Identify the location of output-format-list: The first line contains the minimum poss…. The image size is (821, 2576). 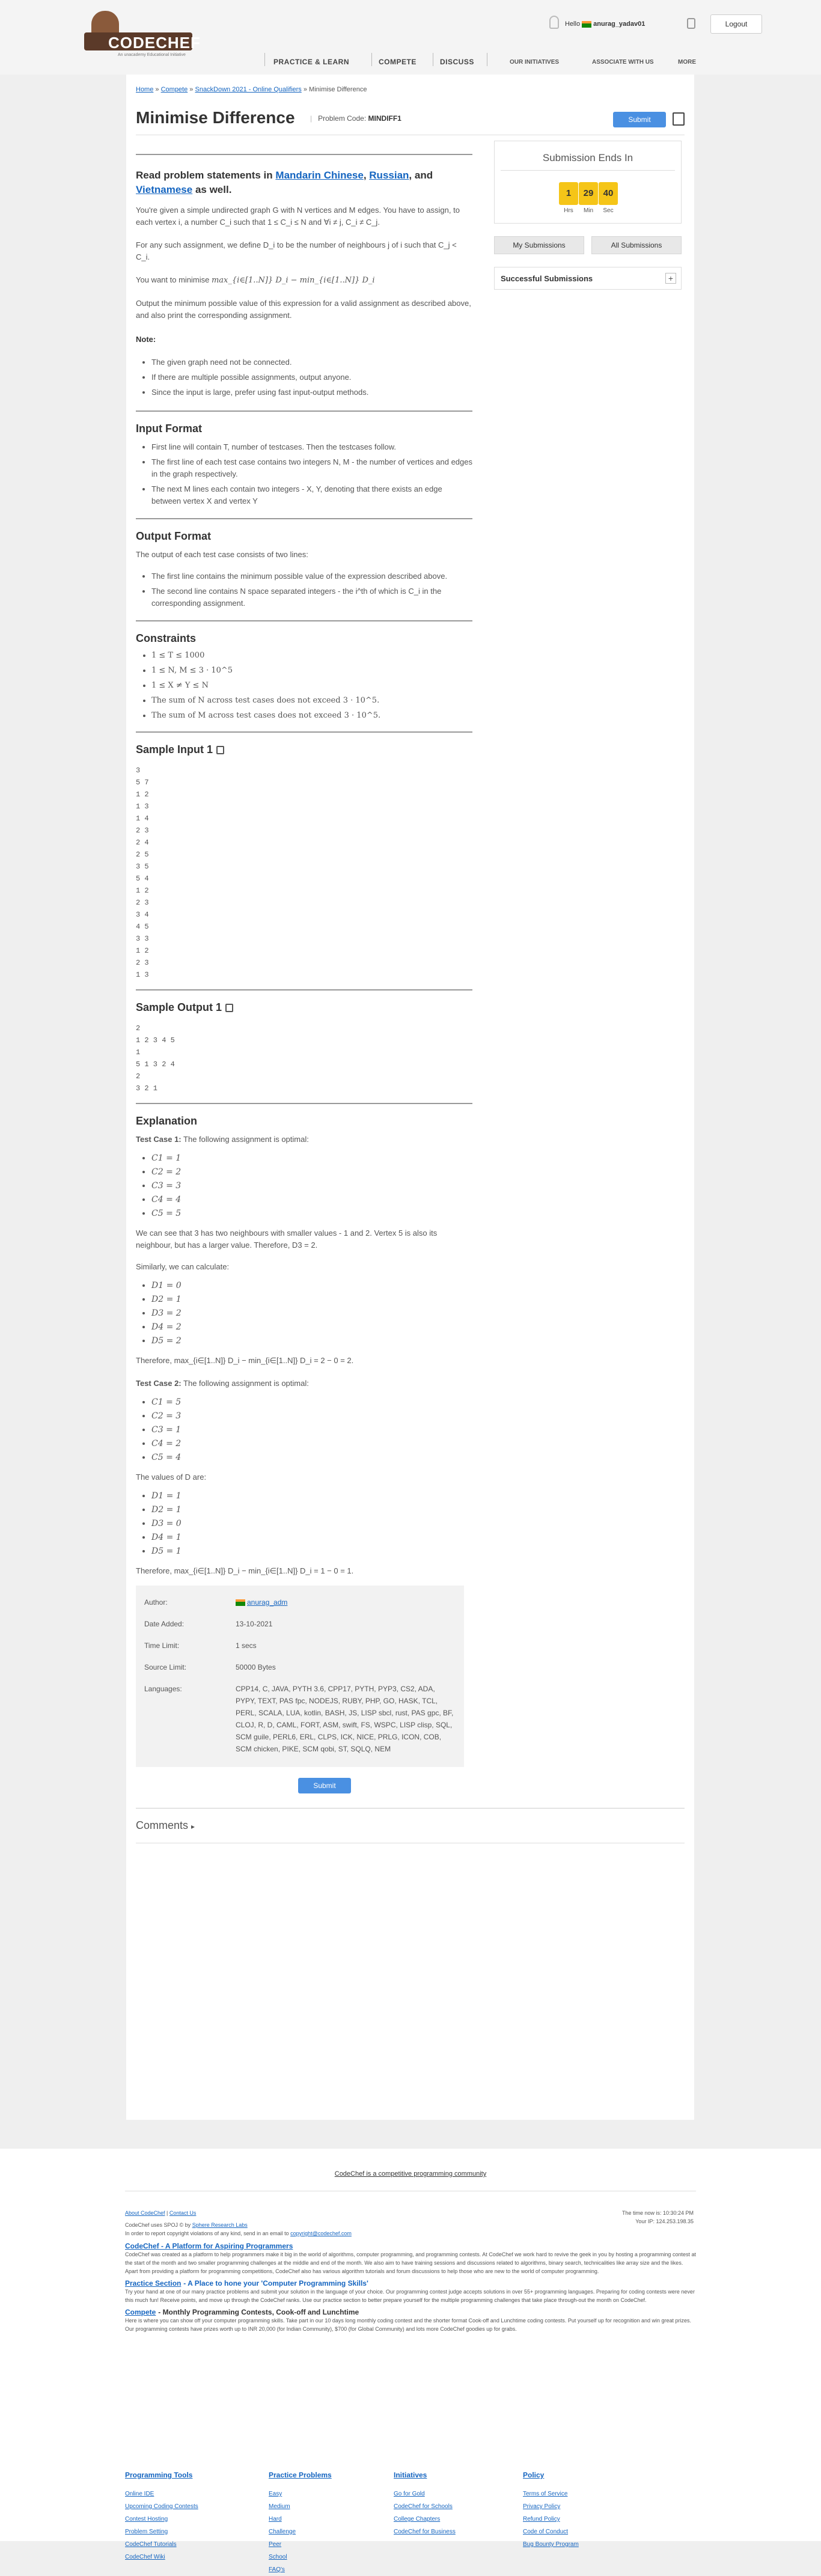
(312, 589).